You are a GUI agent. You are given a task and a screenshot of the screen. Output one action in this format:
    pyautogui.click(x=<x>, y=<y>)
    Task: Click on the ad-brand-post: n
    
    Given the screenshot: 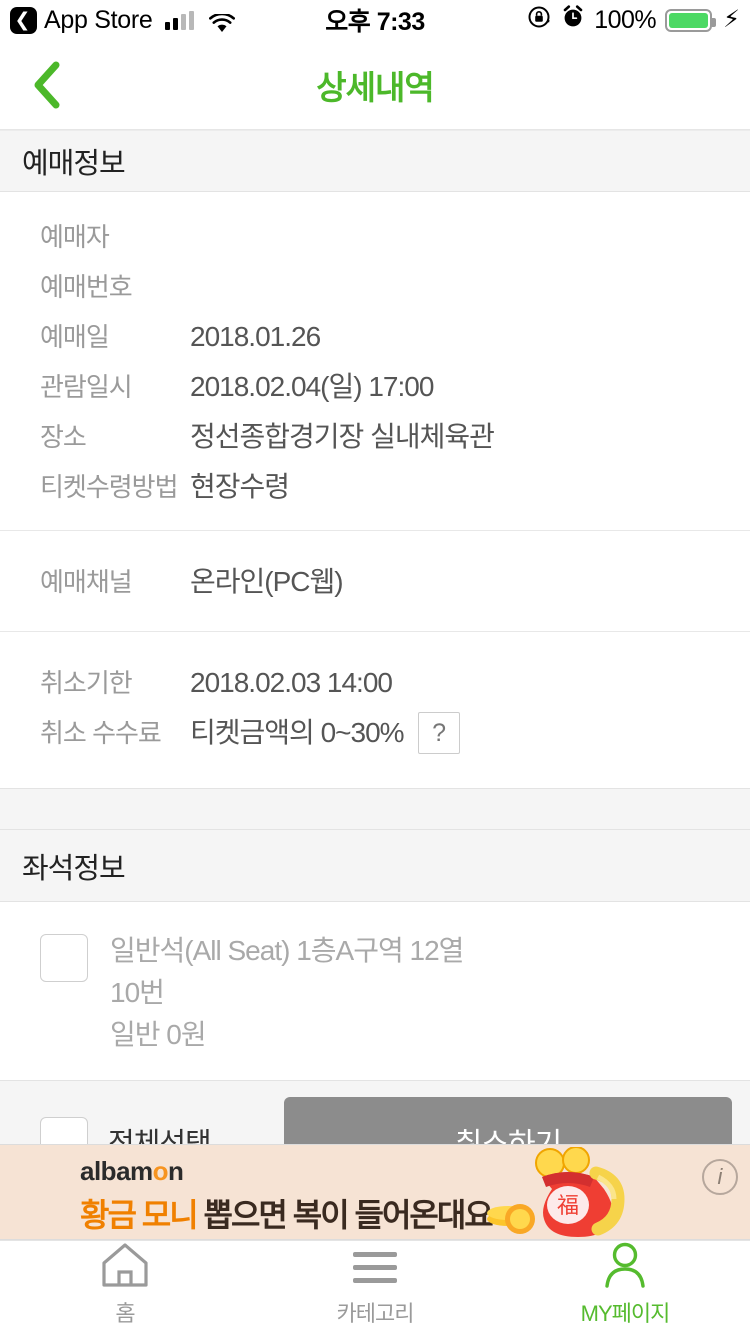 What is the action you would take?
    pyautogui.click(x=176, y=1171)
    